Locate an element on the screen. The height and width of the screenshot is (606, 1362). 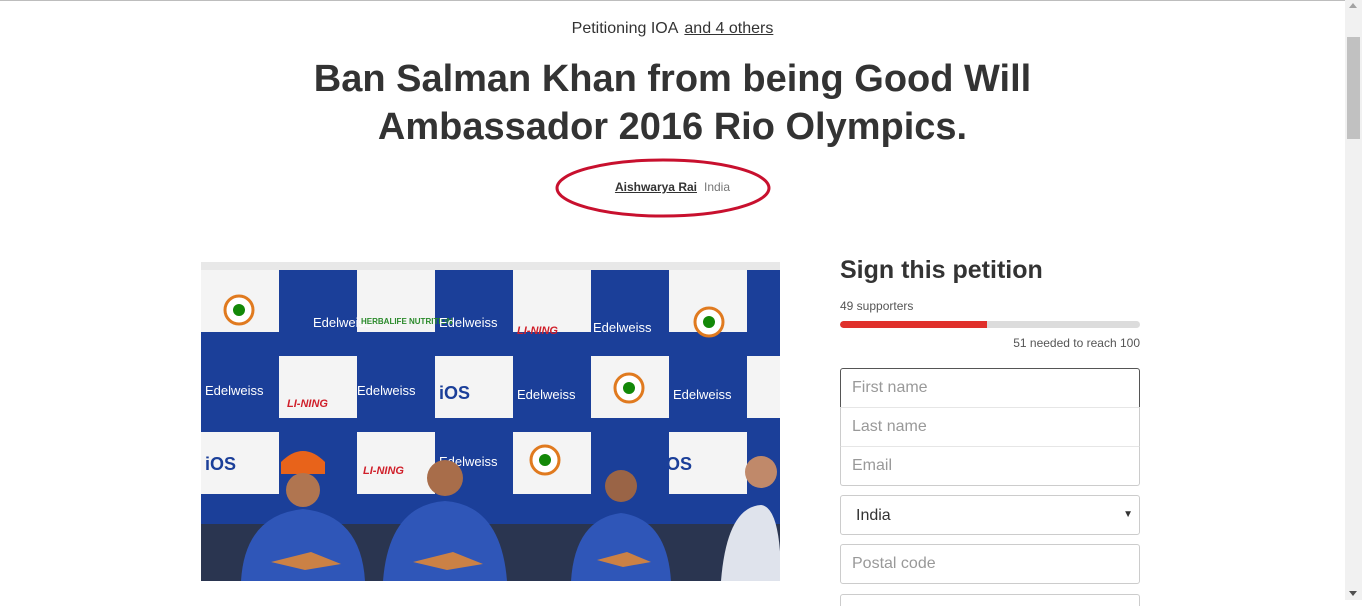
top-border is located at coordinates (672, 0).